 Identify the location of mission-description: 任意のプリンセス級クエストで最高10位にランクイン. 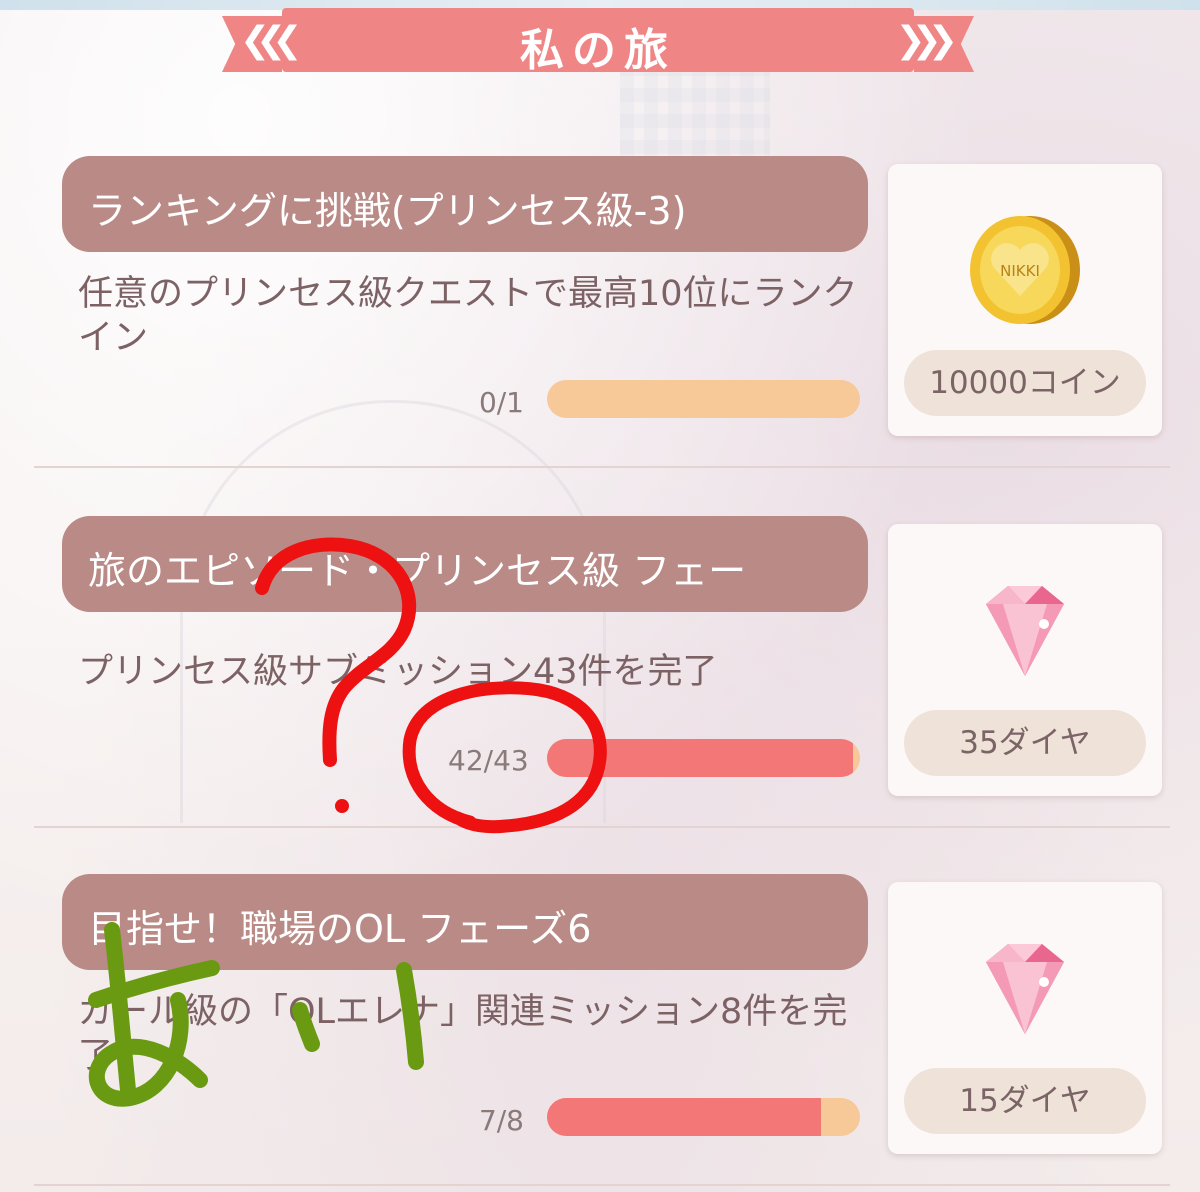
(468, 316).